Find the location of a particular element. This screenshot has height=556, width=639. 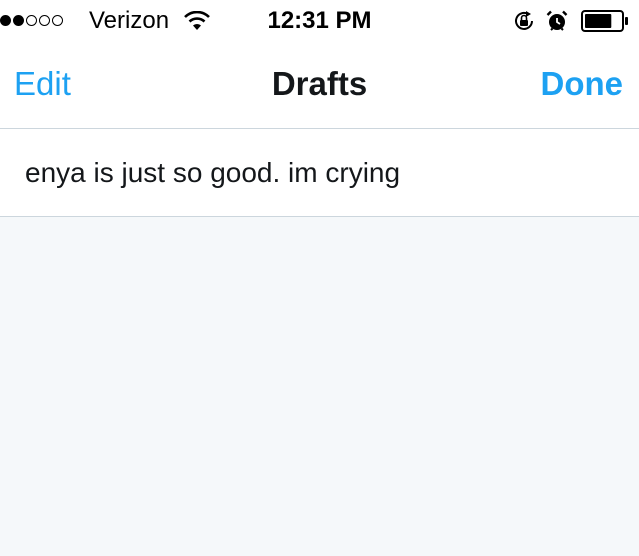

status-time: 12:31 PM is located at coordinates (319, 20).